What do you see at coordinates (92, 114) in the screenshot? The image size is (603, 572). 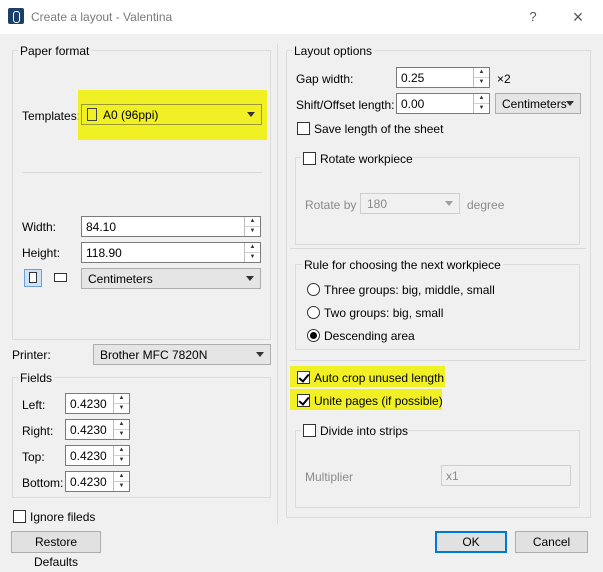 I see `page-template-icon` at bounding box center [92, 114].